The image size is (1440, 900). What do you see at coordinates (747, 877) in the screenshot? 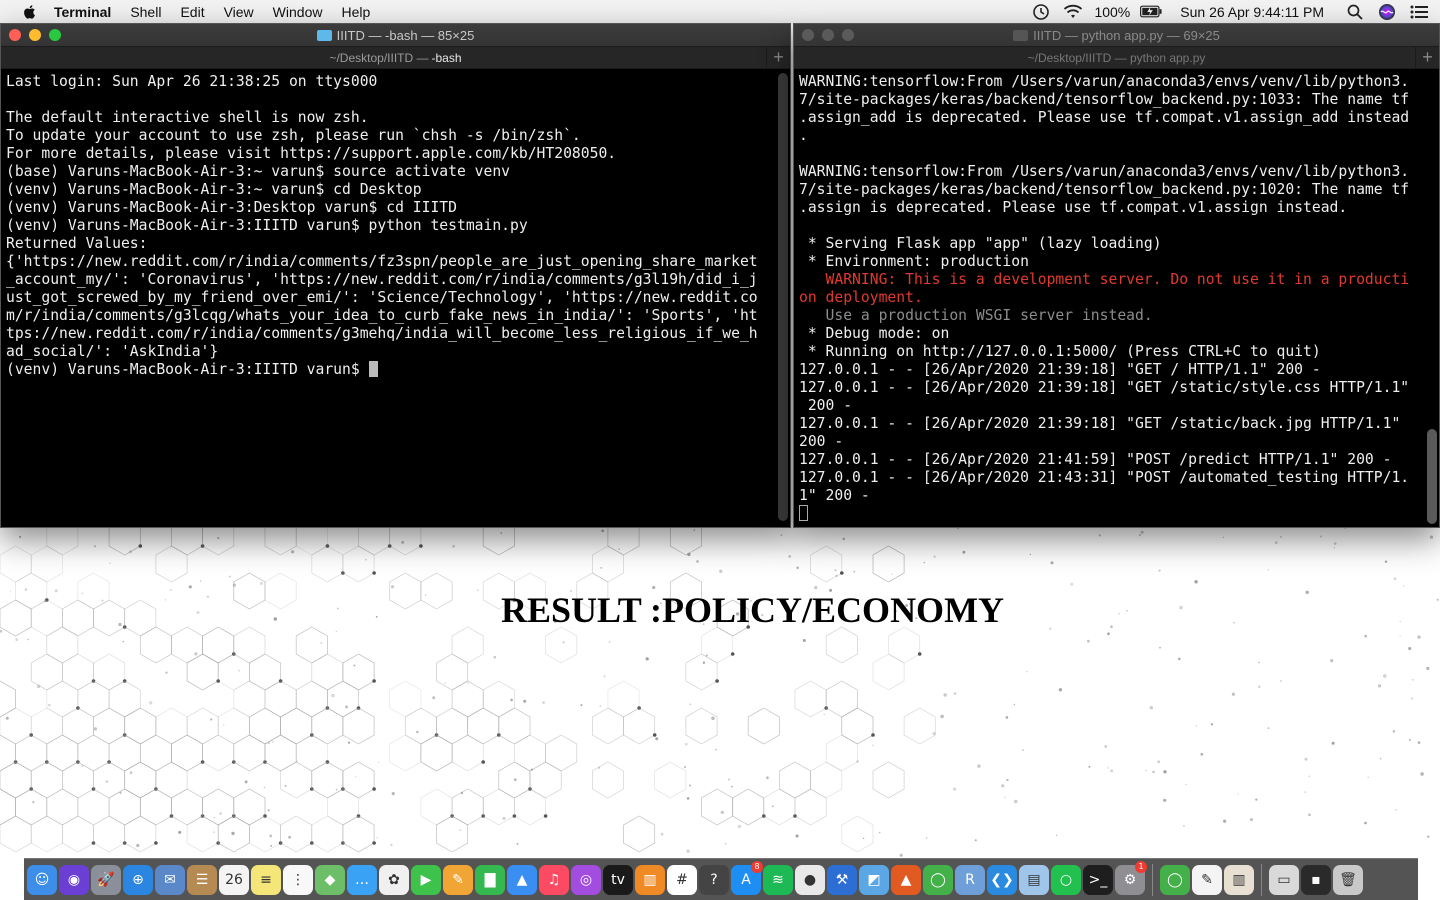
I see `app-store-icon: A8` at bounding box center [747, 877].